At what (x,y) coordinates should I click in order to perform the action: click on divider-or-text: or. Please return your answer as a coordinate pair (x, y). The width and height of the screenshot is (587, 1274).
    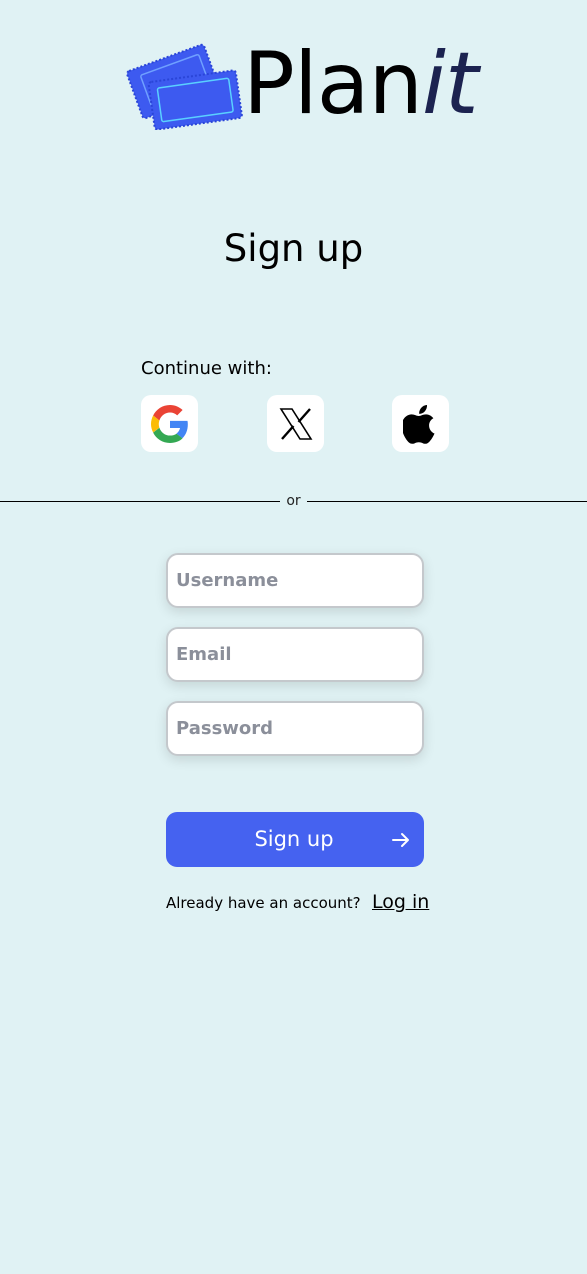
    Looking at the image, I should click on (293, 501).